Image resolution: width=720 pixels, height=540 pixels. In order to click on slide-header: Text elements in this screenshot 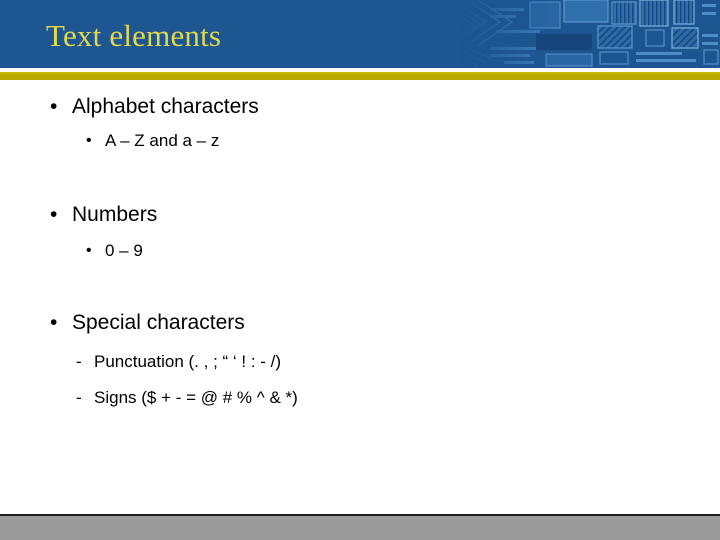, I will do `click(360, 34)`.